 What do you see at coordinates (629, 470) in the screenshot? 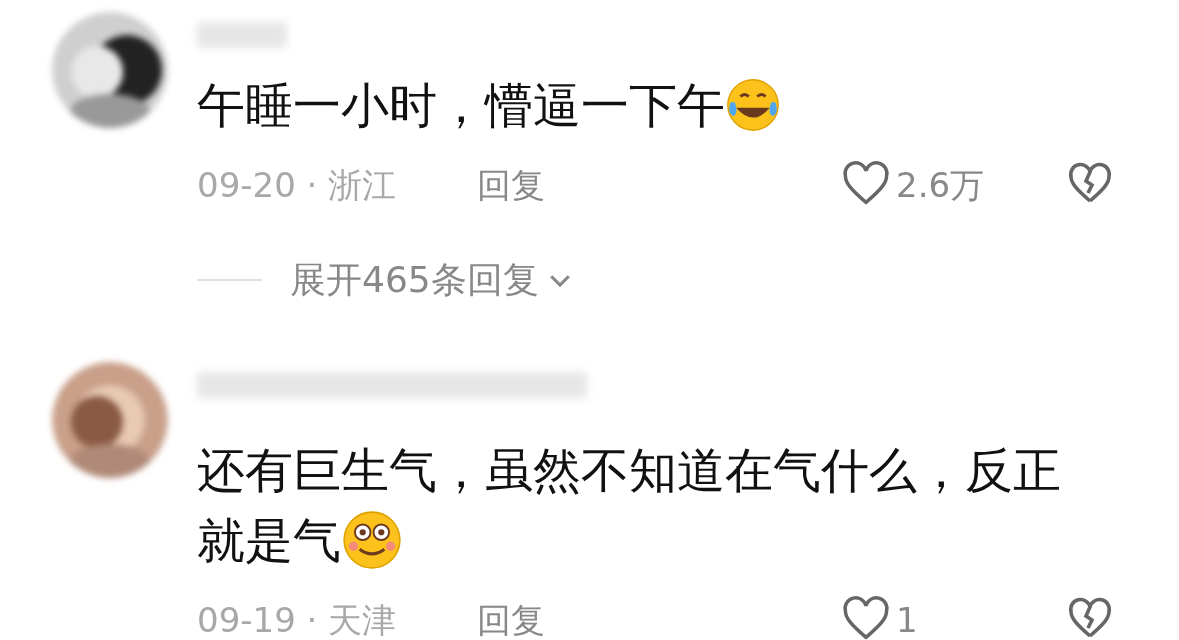
I see `comment-text: 还有巨生气，虽然不知道在气什么，反正` at bounding box center [629, 470].